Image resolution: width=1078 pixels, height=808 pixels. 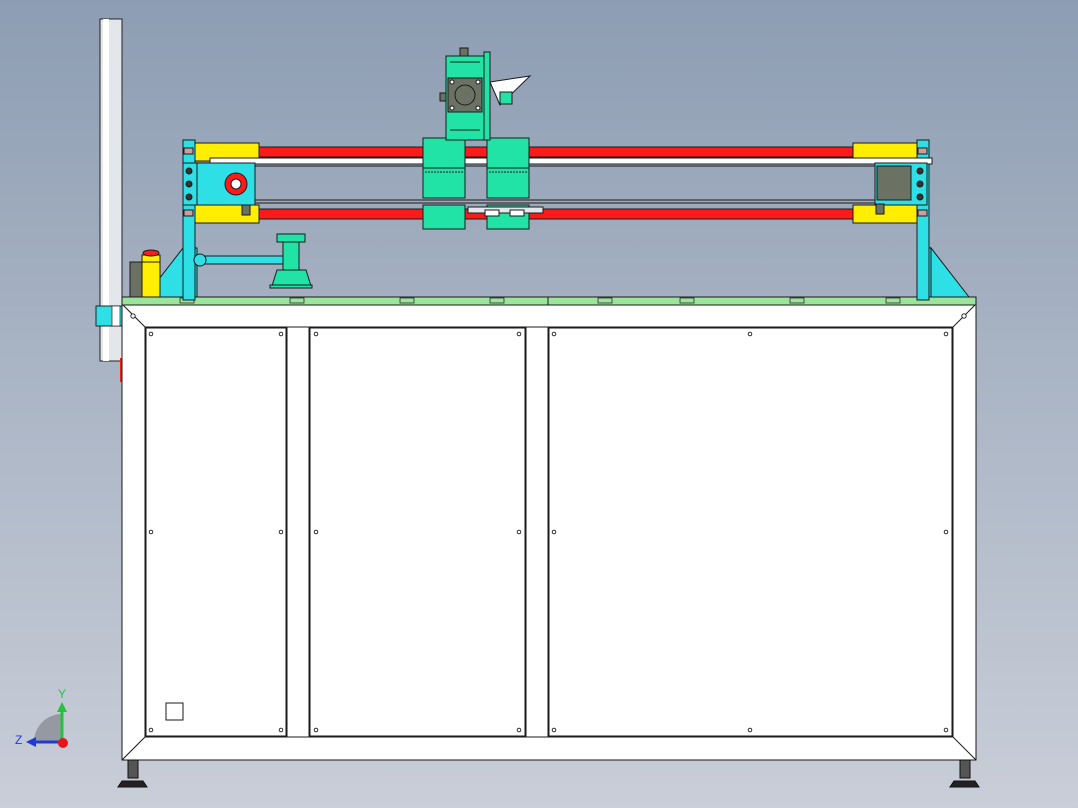 I want to click on panel-middle, so click(x=417, y=532).